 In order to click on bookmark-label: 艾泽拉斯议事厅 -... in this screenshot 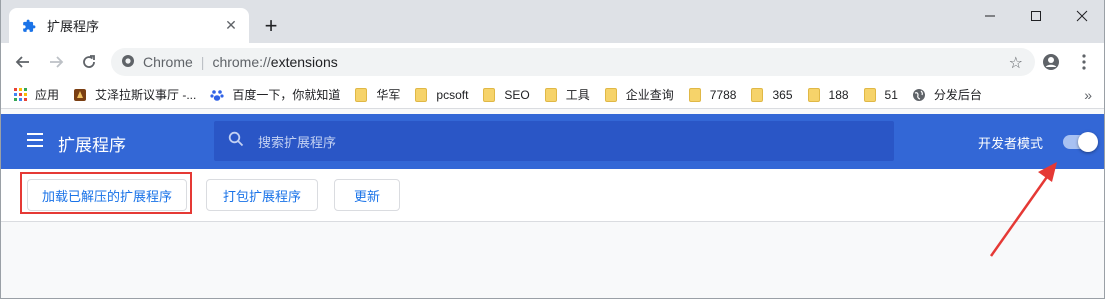, I will do `click(146, 95)`.